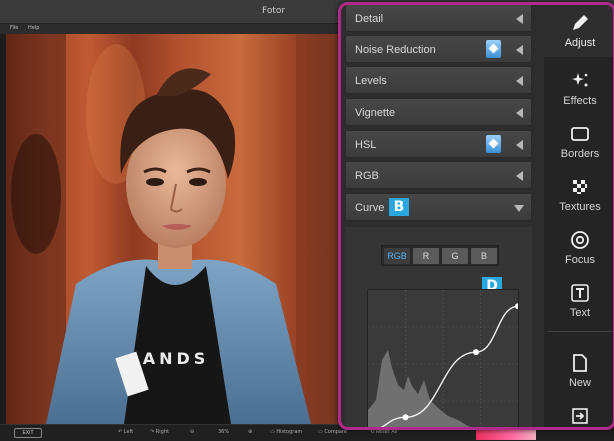  What do you see at coordinates (367, 176) in the screenshot?
I see `accordion-label: RGB` at bounding box center [367, 176].